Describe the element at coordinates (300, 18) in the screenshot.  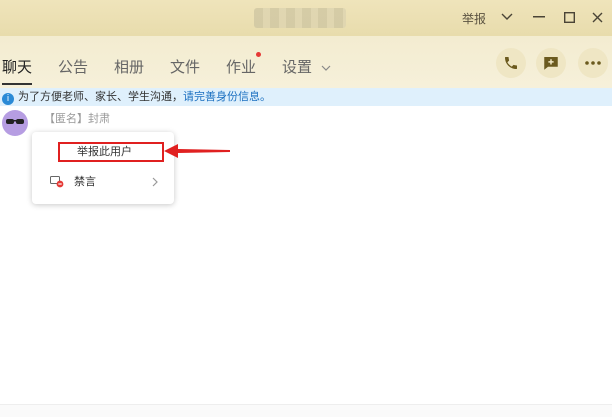
I see `window-title-blurred` at that location.